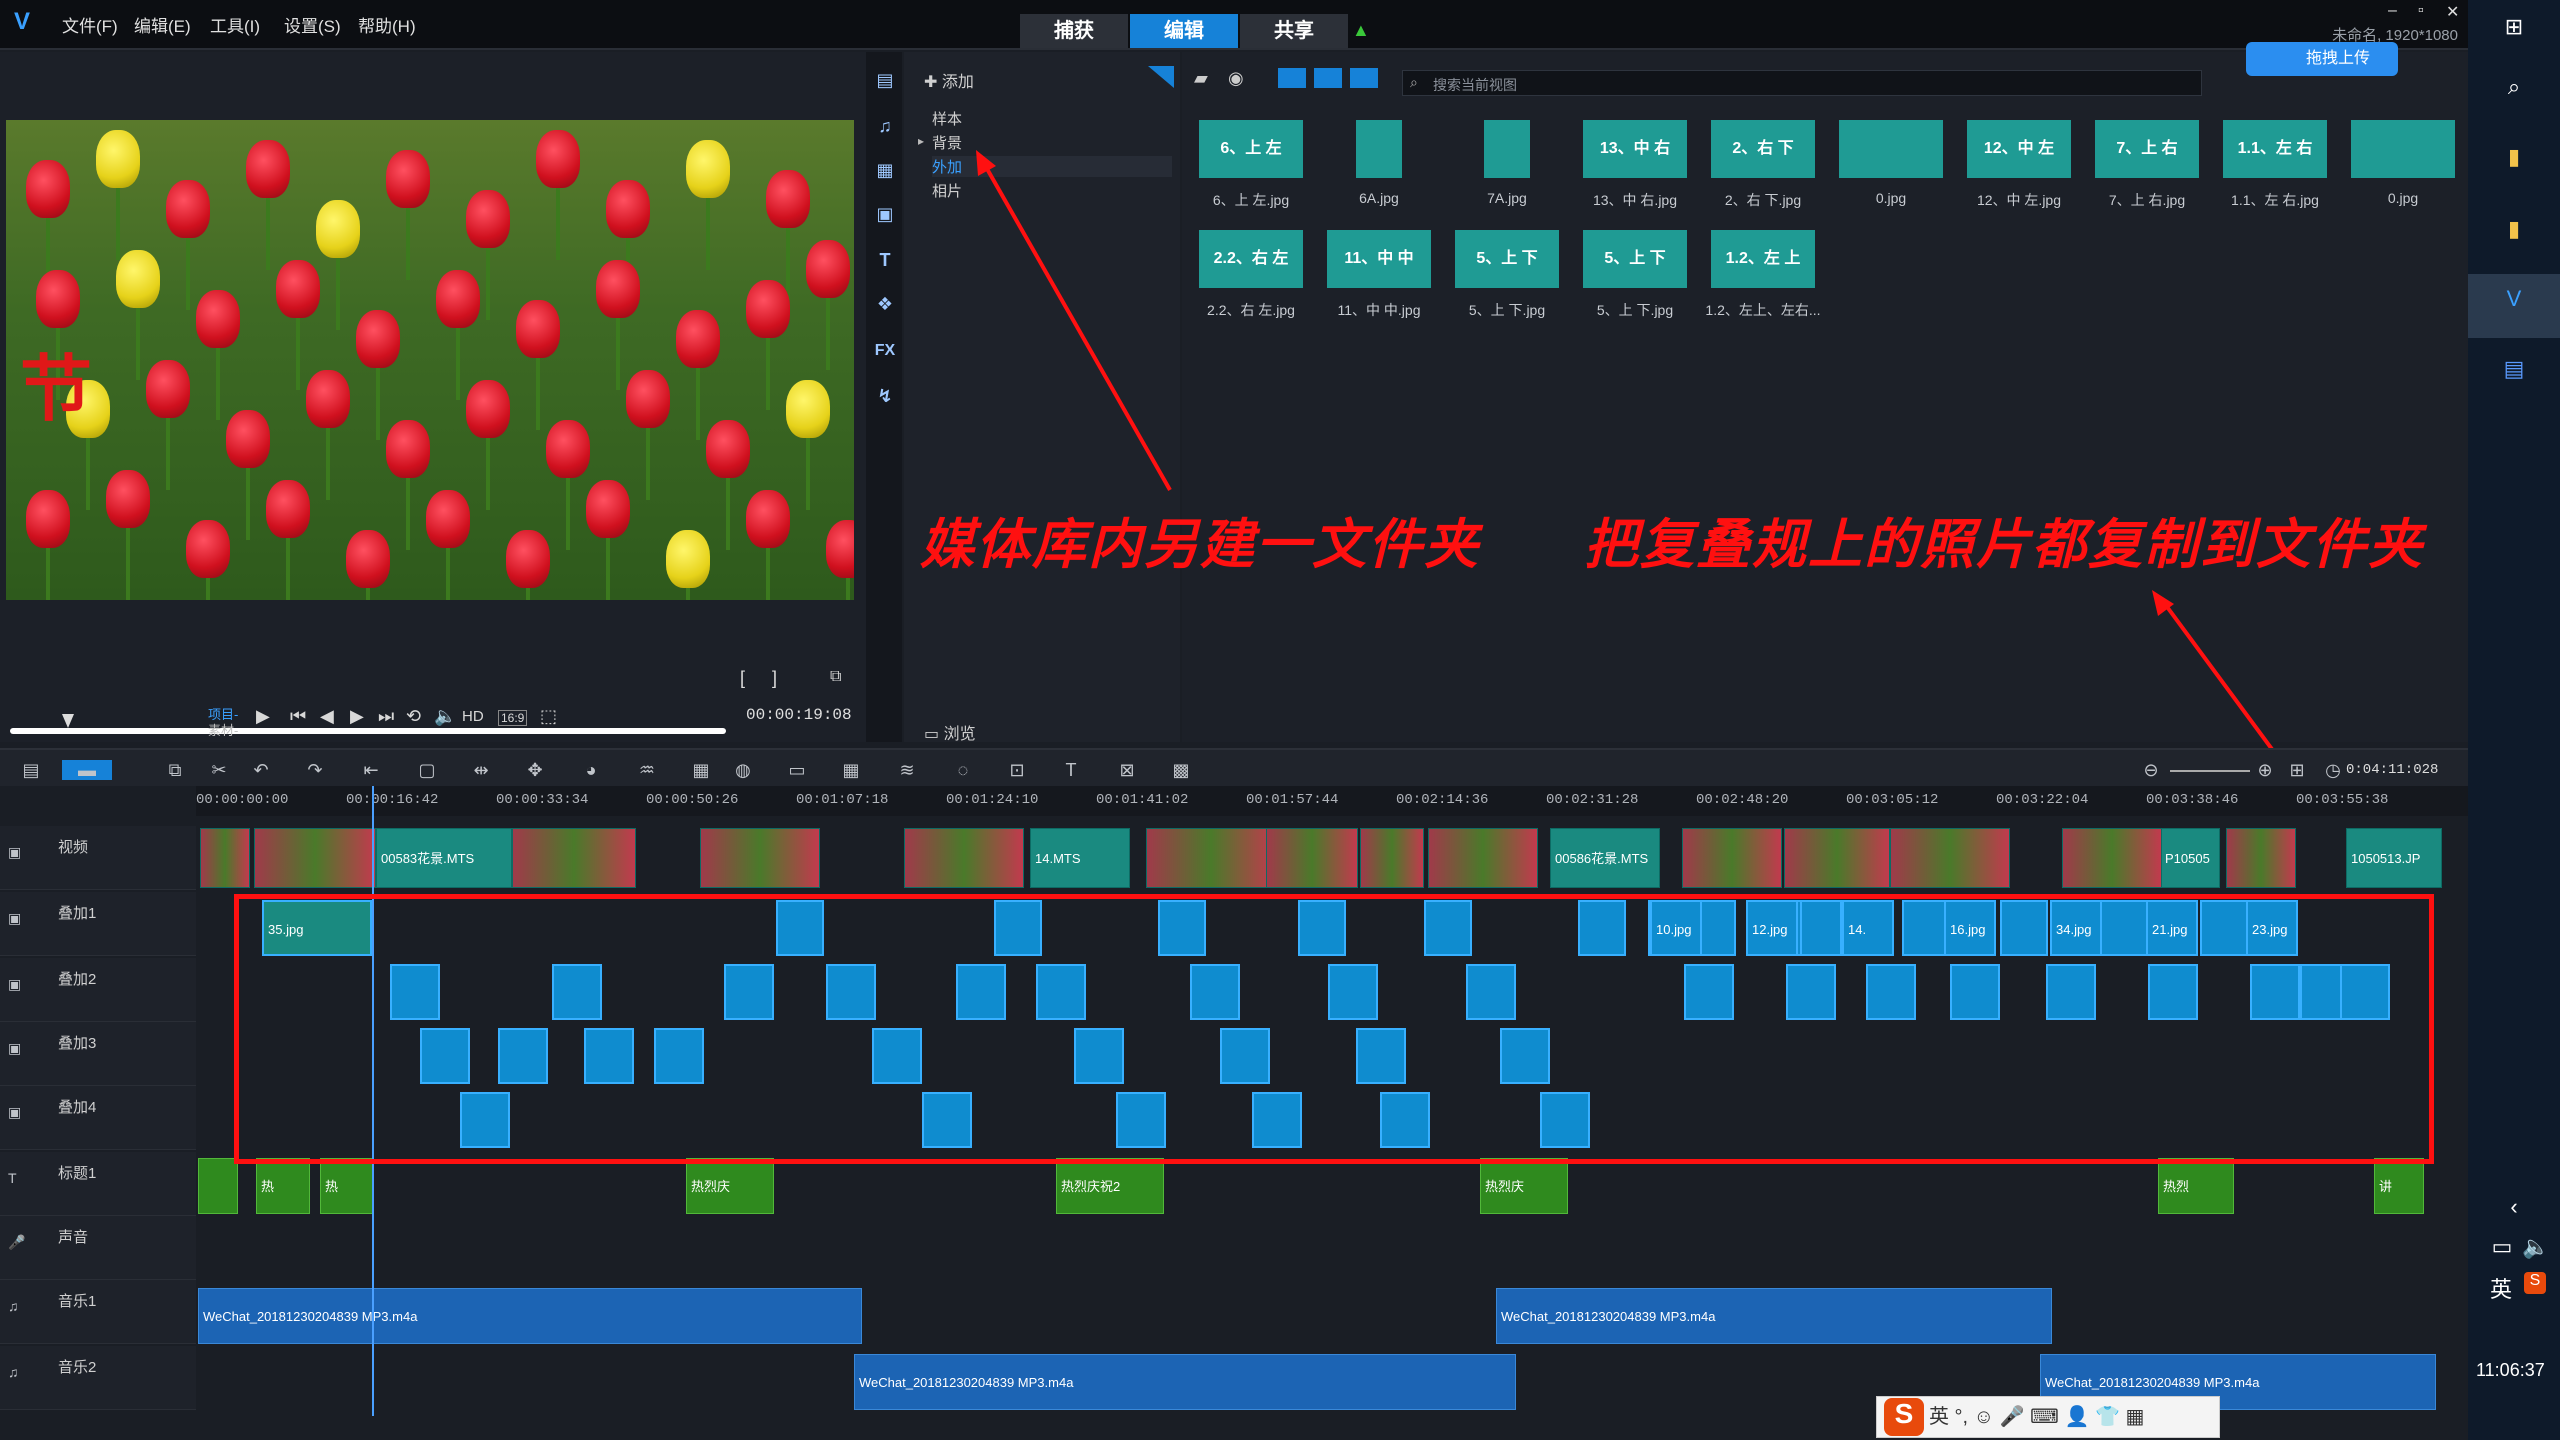 The width and height of the screenshot is (2560, 1440). I want to click on timeline-view-icon: ▬, so click(87, 770).